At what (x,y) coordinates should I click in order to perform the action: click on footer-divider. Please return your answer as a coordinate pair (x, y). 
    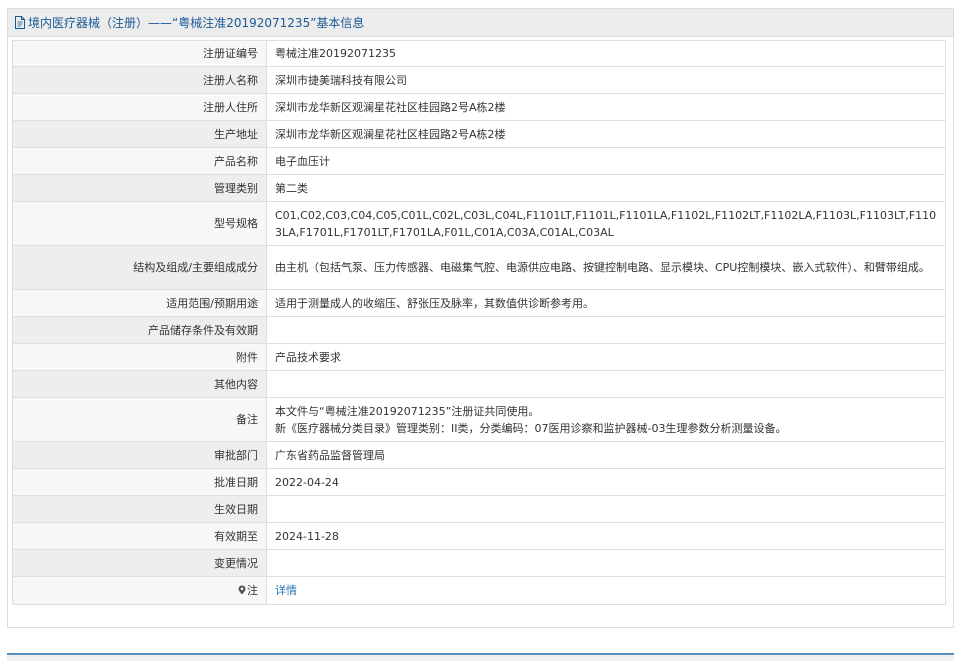
    Looking at the image, I should click on (480, 657).